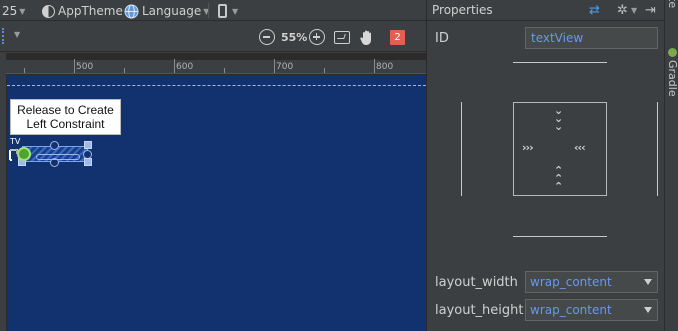 The width and height of the screenshot is (678, 331). I want to click on issues-badge: 2, so click(397, 37).